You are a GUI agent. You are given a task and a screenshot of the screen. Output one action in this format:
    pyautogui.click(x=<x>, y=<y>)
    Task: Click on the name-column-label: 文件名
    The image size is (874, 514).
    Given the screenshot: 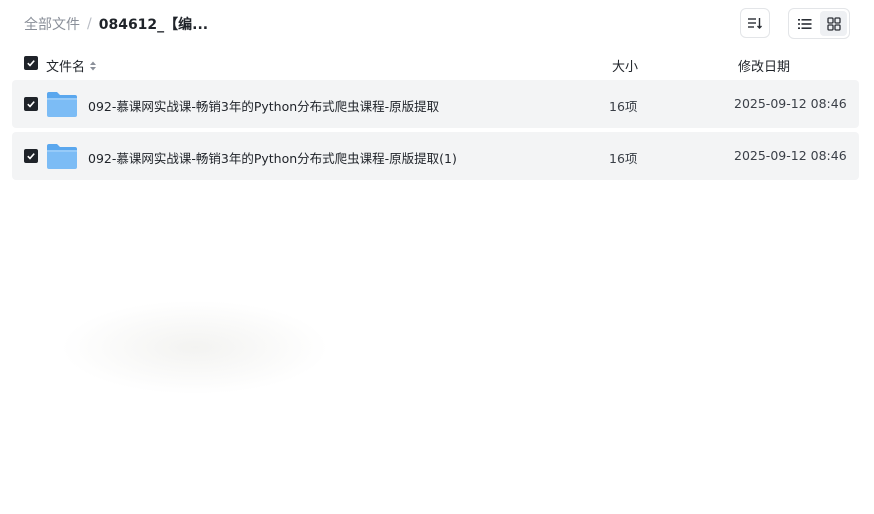 What is the action you would take?
    pyautogui.click(x=66, y=67)
    